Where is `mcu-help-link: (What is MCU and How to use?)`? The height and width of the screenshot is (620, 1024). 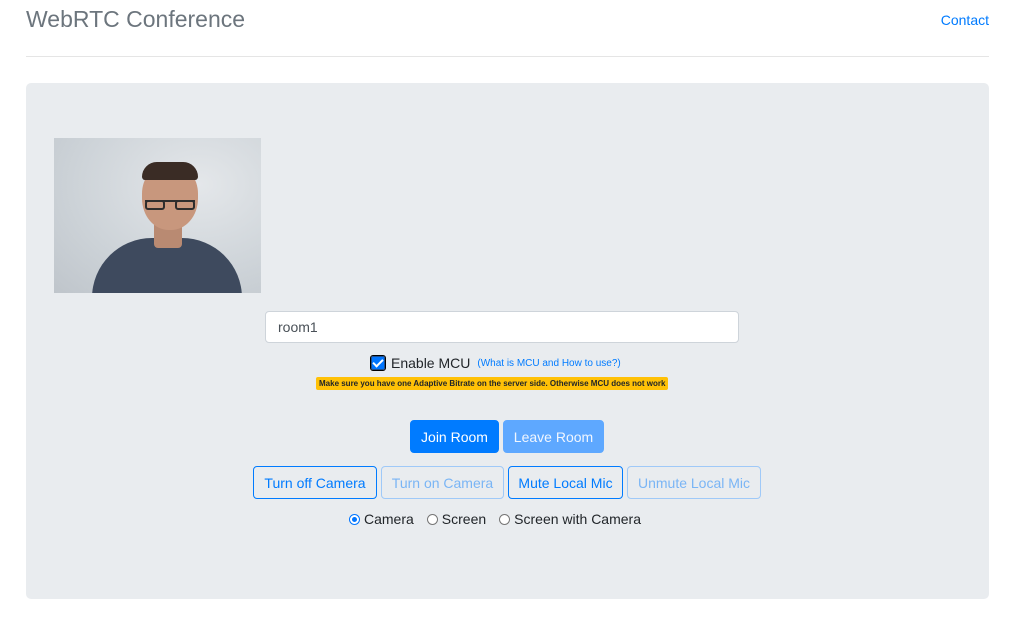 mcu-help-link: (What is MCU and How to use?) is located at coordinates (548, 363).